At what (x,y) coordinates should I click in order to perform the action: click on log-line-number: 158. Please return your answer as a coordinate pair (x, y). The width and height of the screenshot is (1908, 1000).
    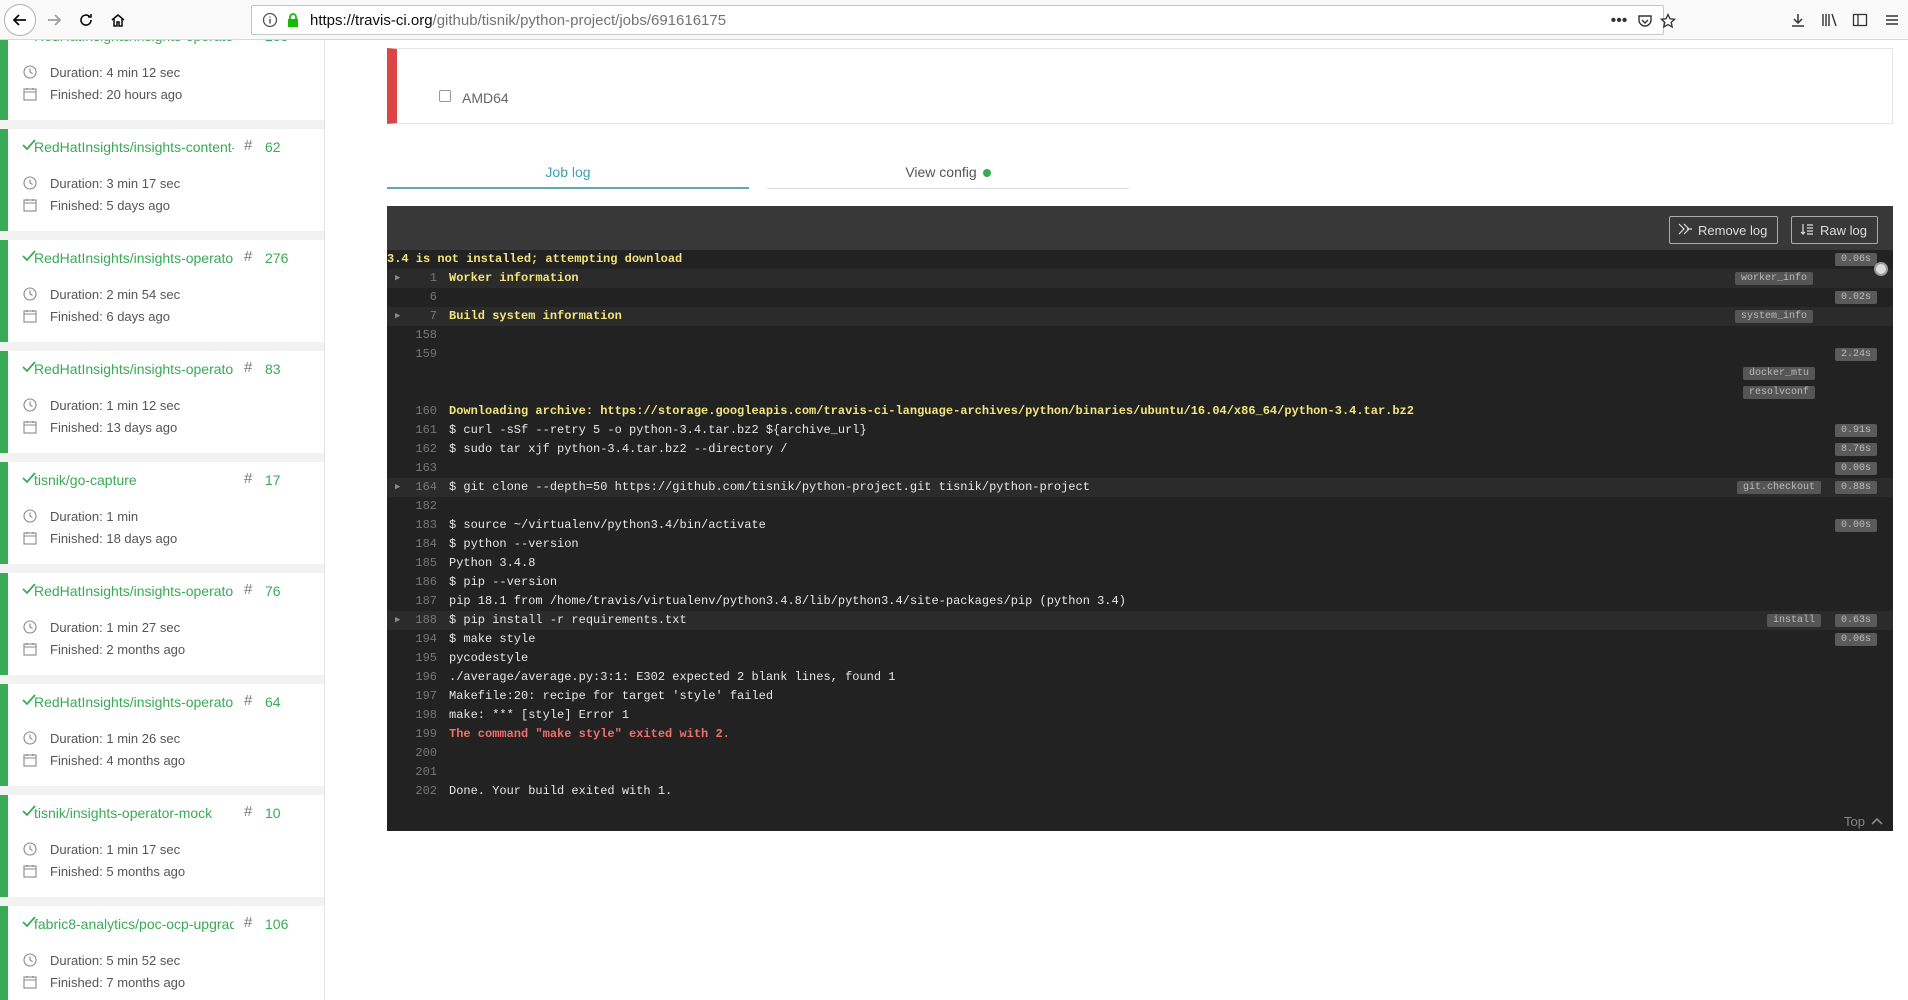
    Looking at the image, I should click on (412, 335).